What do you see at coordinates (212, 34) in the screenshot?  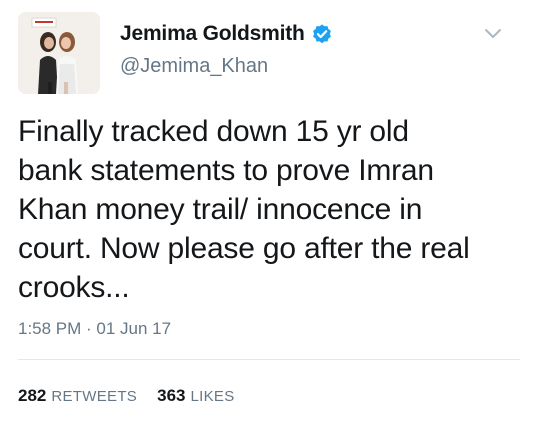 I see `display-name: Jemima Goldsmith` at bounding box center [212, 34].